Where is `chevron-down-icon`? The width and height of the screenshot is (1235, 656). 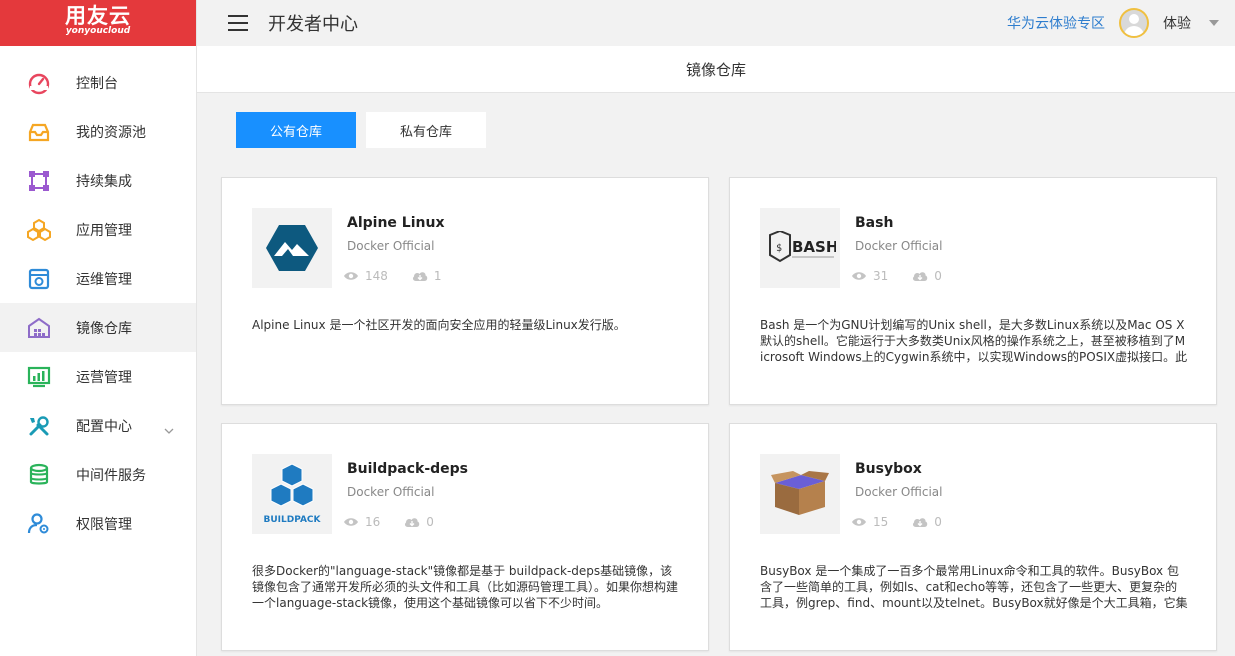 chevron-down-icon is located at coordinates (169, 428).